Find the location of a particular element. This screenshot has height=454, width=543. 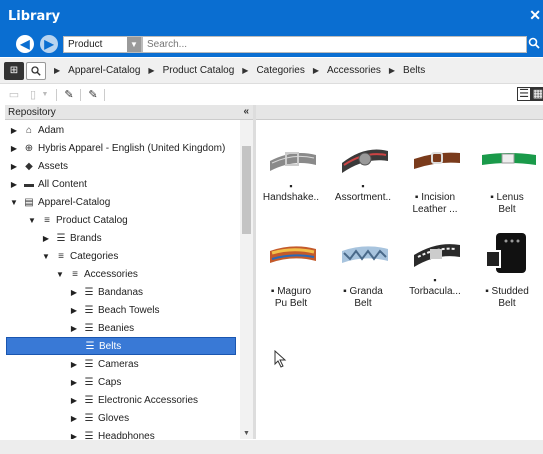

tree-node-electronic-accessories: ▶ ☰ Electronic Accessories is located at coordinates (151, 400).